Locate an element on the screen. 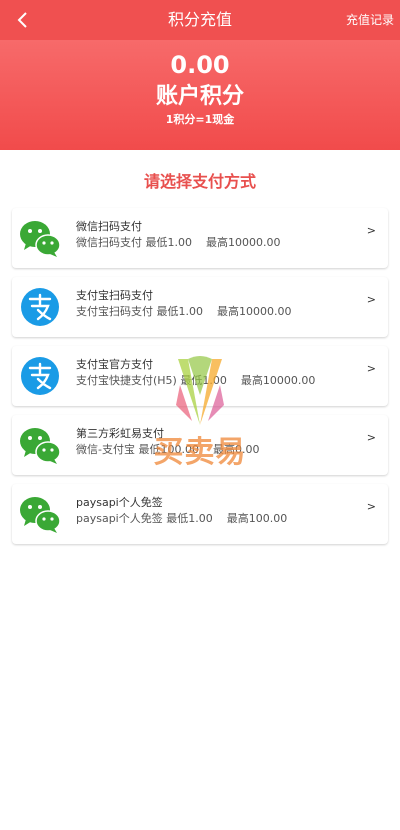 This screenshot has width=400, height=830. payment-desc-name: paysapi个人免签 is located at coordinates (119, 518).